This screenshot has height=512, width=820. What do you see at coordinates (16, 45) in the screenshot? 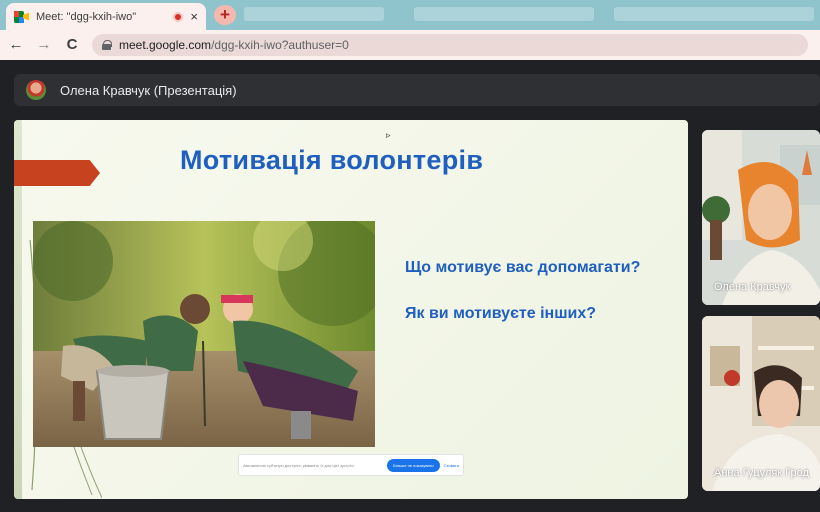
I see `back-arrow-icon: ←` at bounding box center [16, 45].